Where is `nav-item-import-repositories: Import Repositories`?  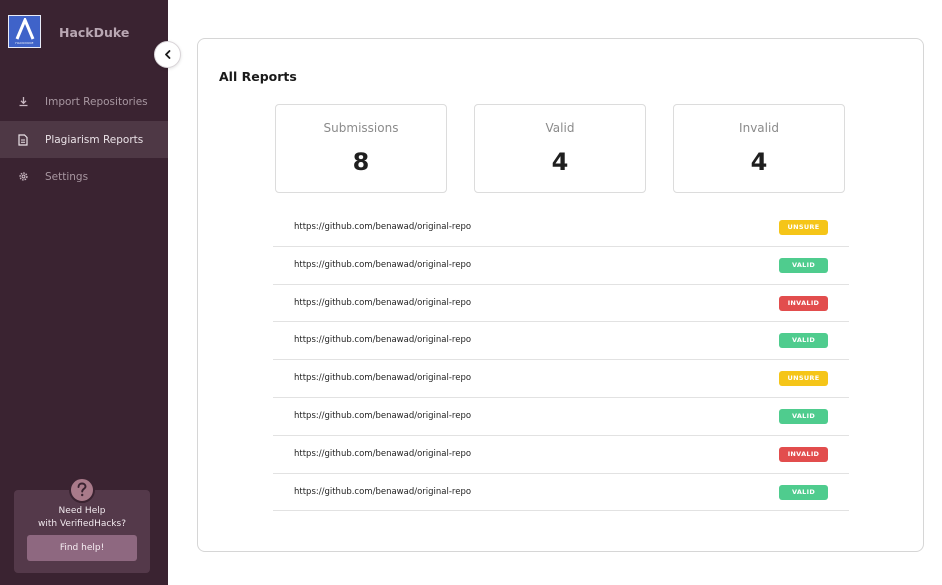
nav-item-import-repositories: Import Repositories is located at coordinates (84, 101).